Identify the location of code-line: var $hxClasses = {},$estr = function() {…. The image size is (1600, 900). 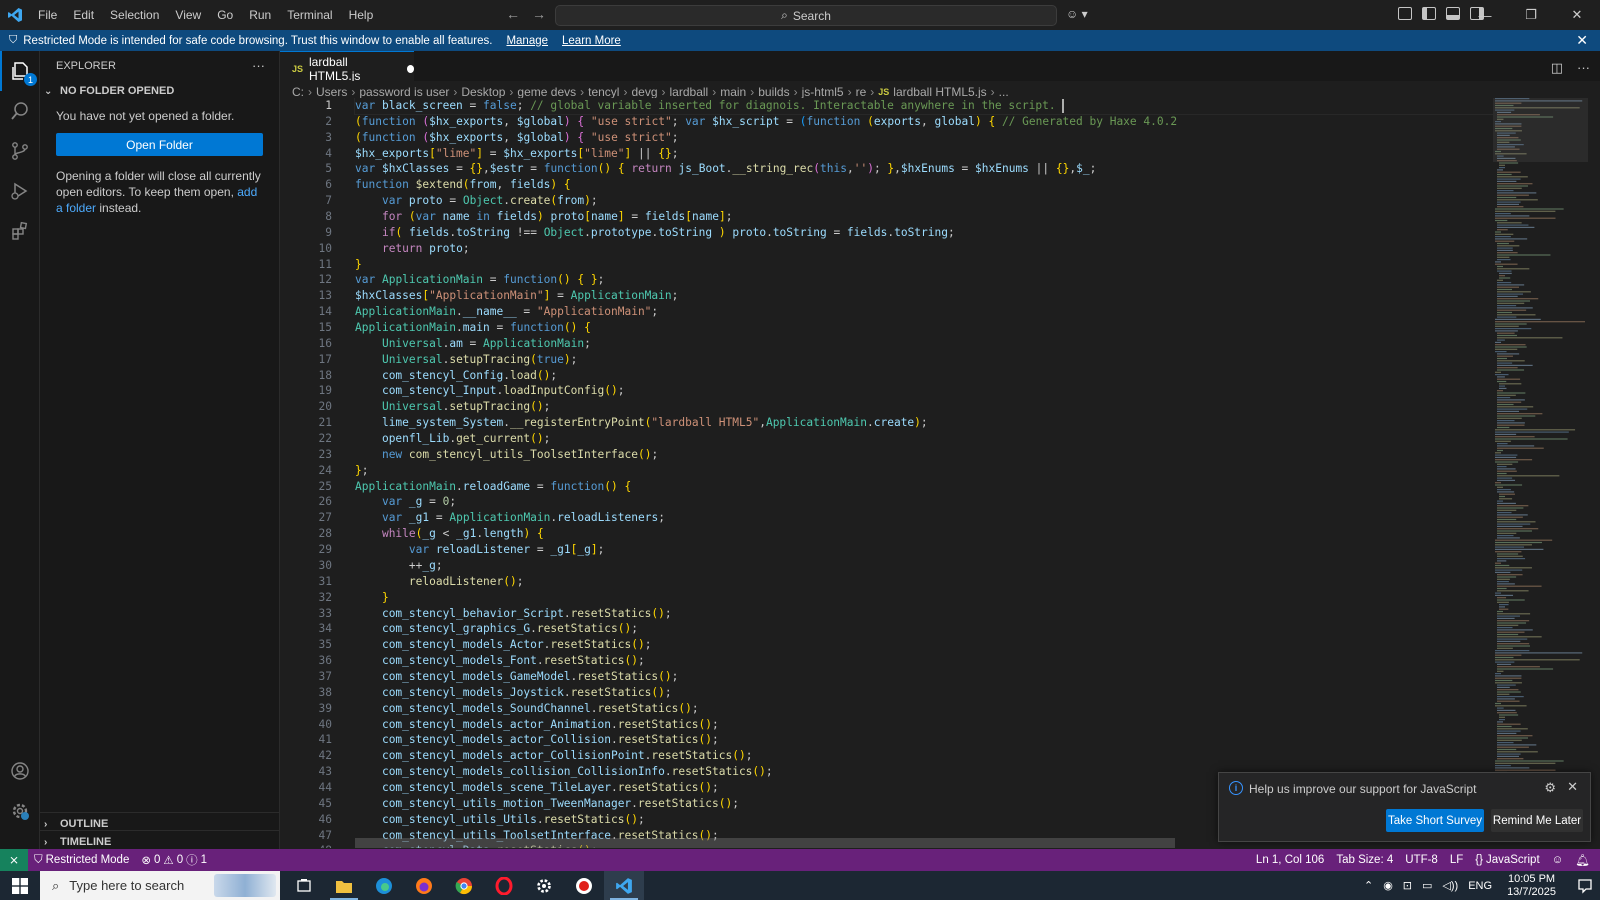
(924, 169).